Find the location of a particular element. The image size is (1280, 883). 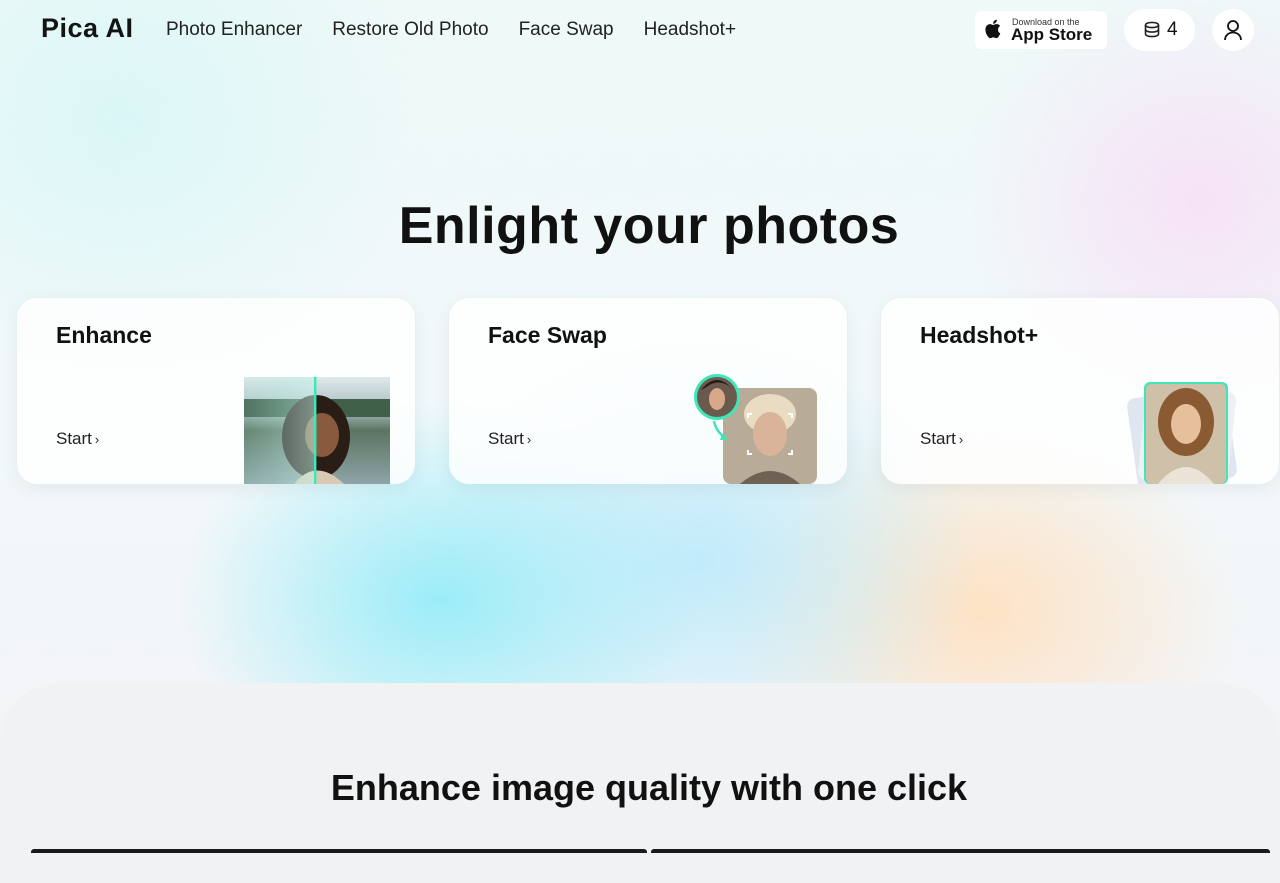

user-button is located at coordinates (1233, 30).